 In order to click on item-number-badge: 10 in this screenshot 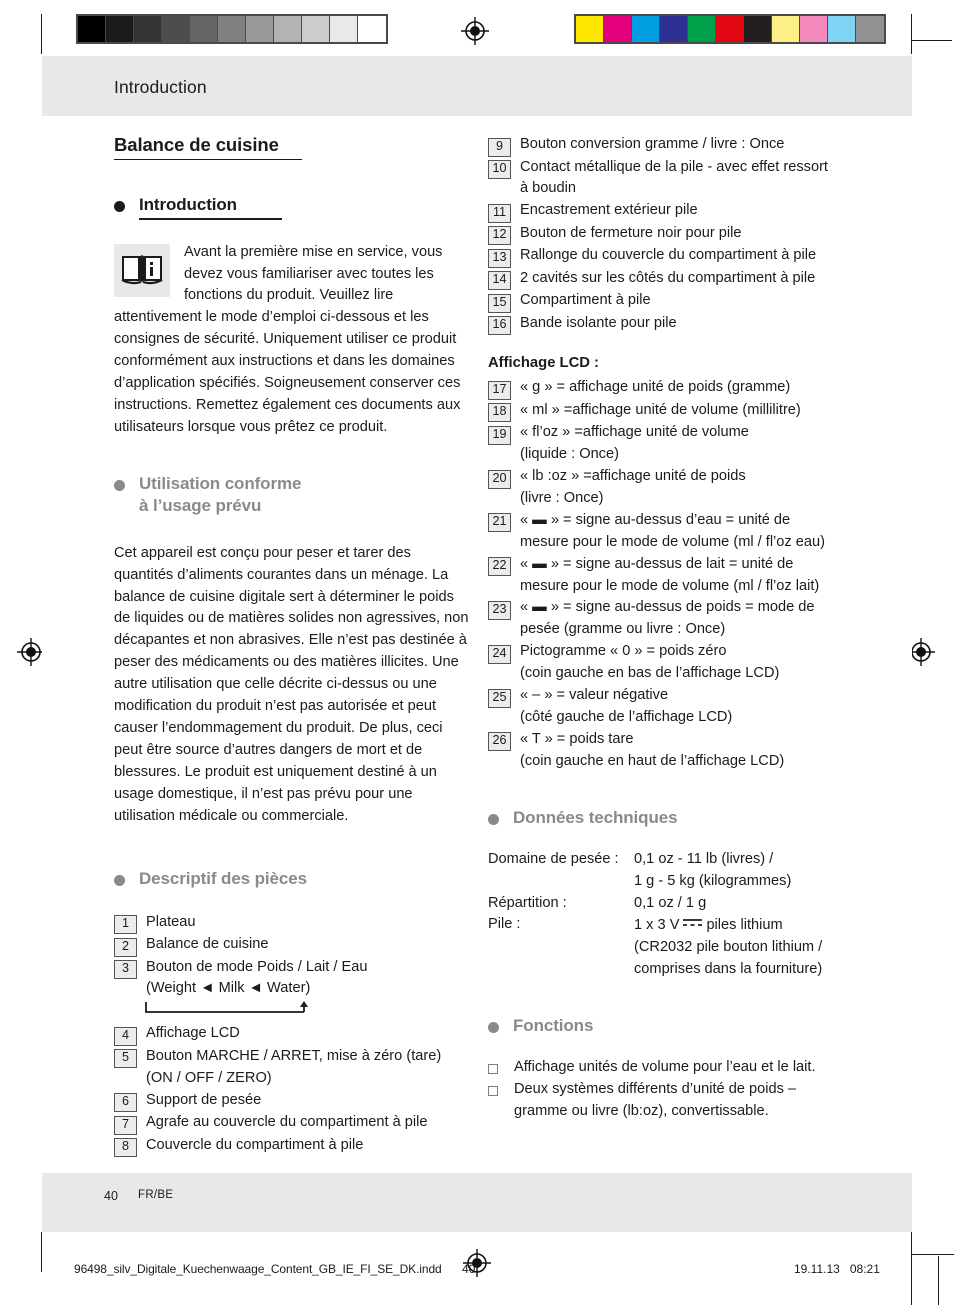, I will do `click(499, 169)`.